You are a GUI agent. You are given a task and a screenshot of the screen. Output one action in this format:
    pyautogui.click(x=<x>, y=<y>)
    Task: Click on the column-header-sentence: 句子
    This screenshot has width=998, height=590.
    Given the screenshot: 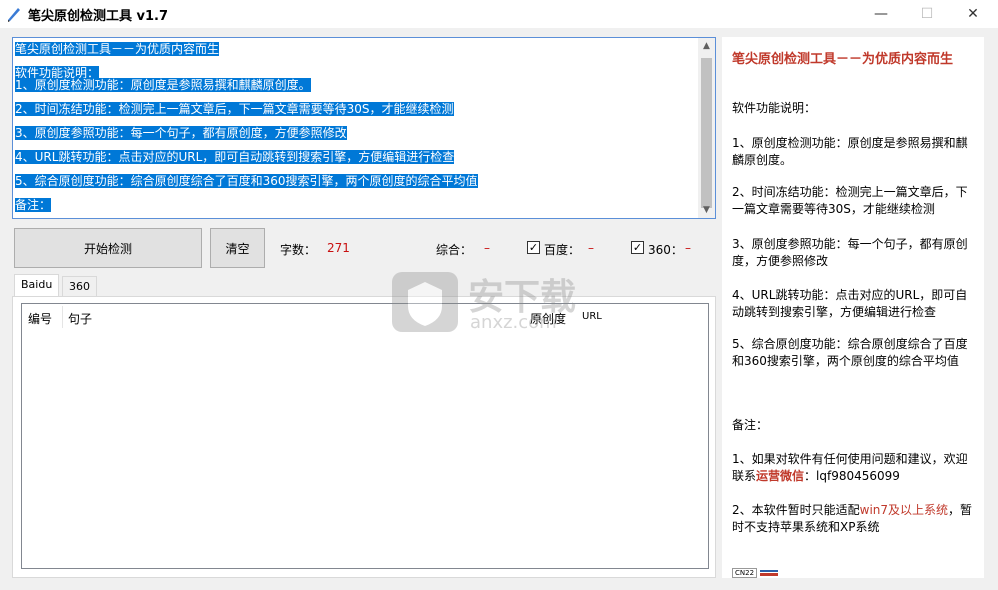 What is the action you would take?
    pyautogui.click(x=80, y=318)
    